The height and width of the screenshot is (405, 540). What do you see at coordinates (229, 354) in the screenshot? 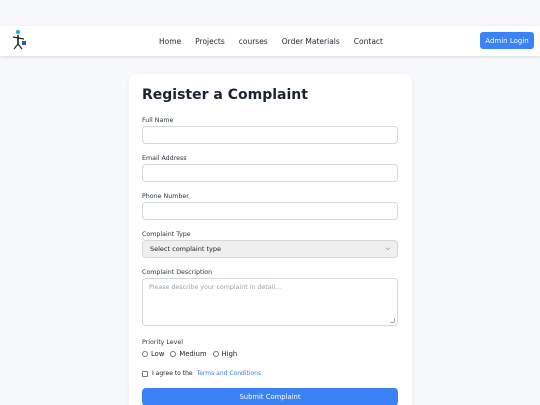
I see `priority-high-label: High` at bounding box center [229, 354].